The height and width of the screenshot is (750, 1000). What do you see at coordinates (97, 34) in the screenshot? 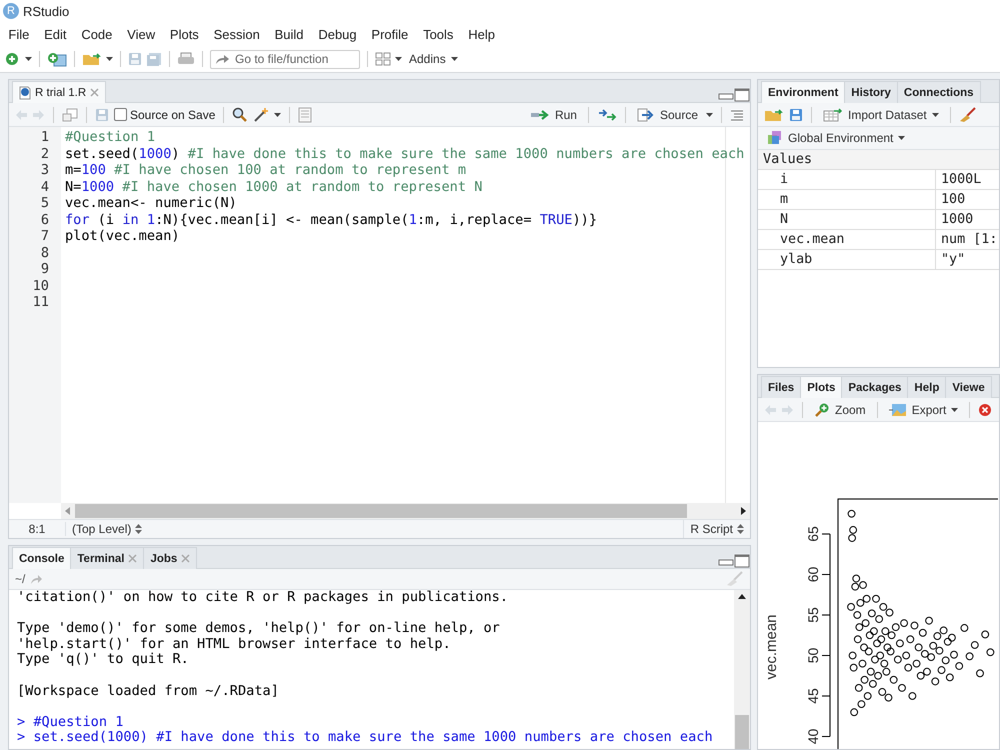
I see `menu-item: Code` at bounding box center [97, 34].